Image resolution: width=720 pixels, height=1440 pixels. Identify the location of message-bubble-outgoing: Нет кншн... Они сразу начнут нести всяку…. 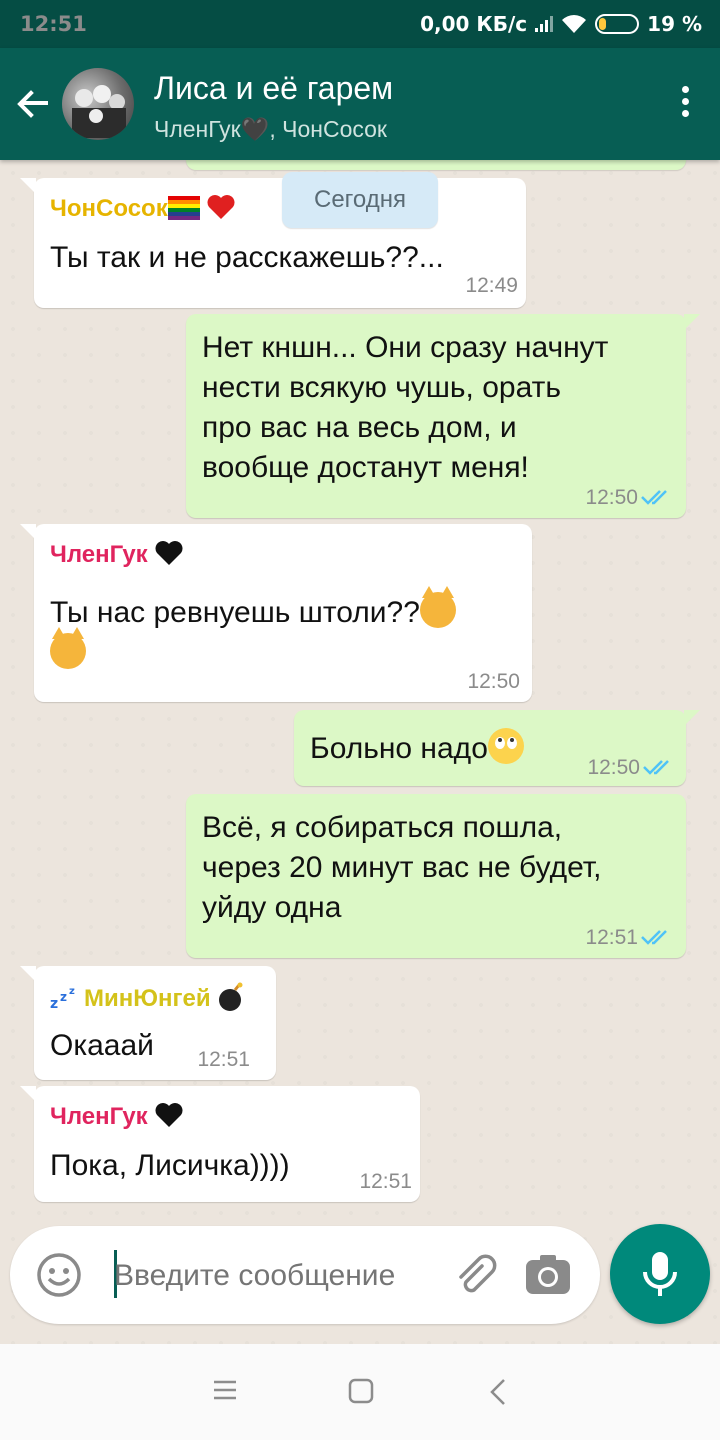
(443, 416).